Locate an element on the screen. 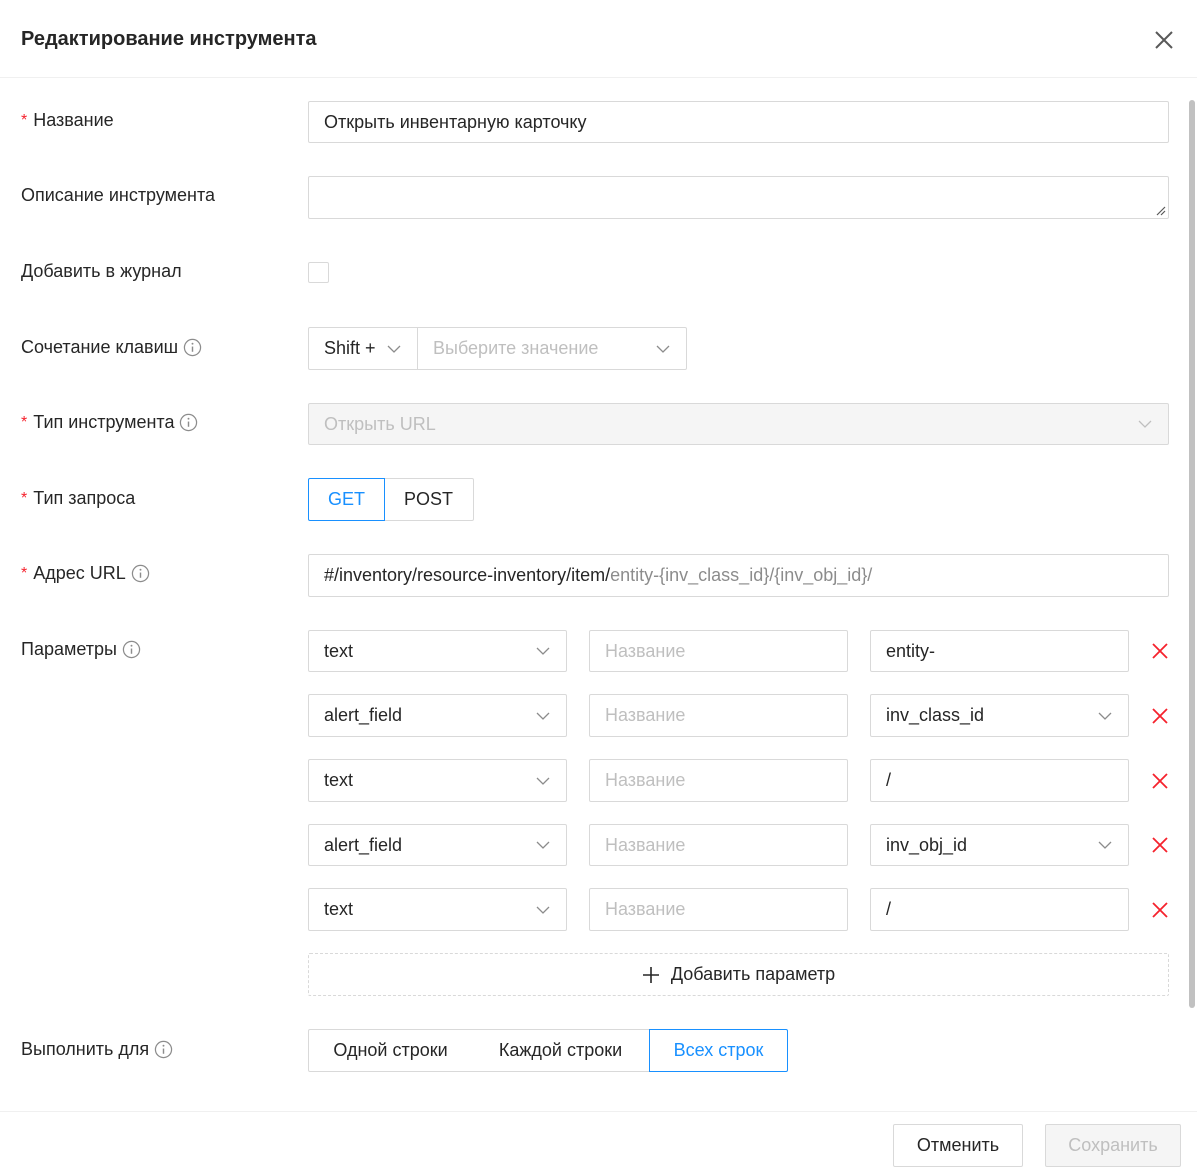 Image resolution: width=1197 pixels, height=1174 pixels. request-type-post: POST is located at coordinates (429, 499).